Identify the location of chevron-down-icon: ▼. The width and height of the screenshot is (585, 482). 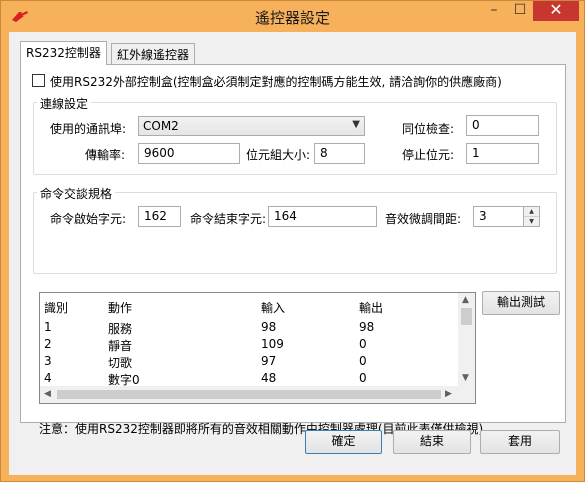
(356, 124).